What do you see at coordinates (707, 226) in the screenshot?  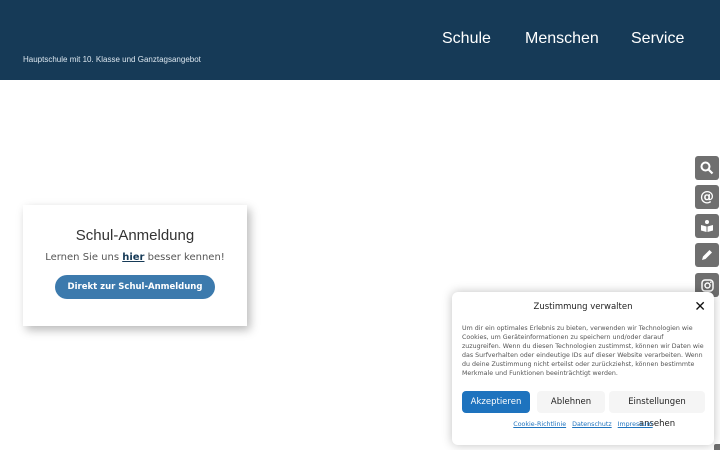 I see `book-icon` at bounding box center [707, 226].